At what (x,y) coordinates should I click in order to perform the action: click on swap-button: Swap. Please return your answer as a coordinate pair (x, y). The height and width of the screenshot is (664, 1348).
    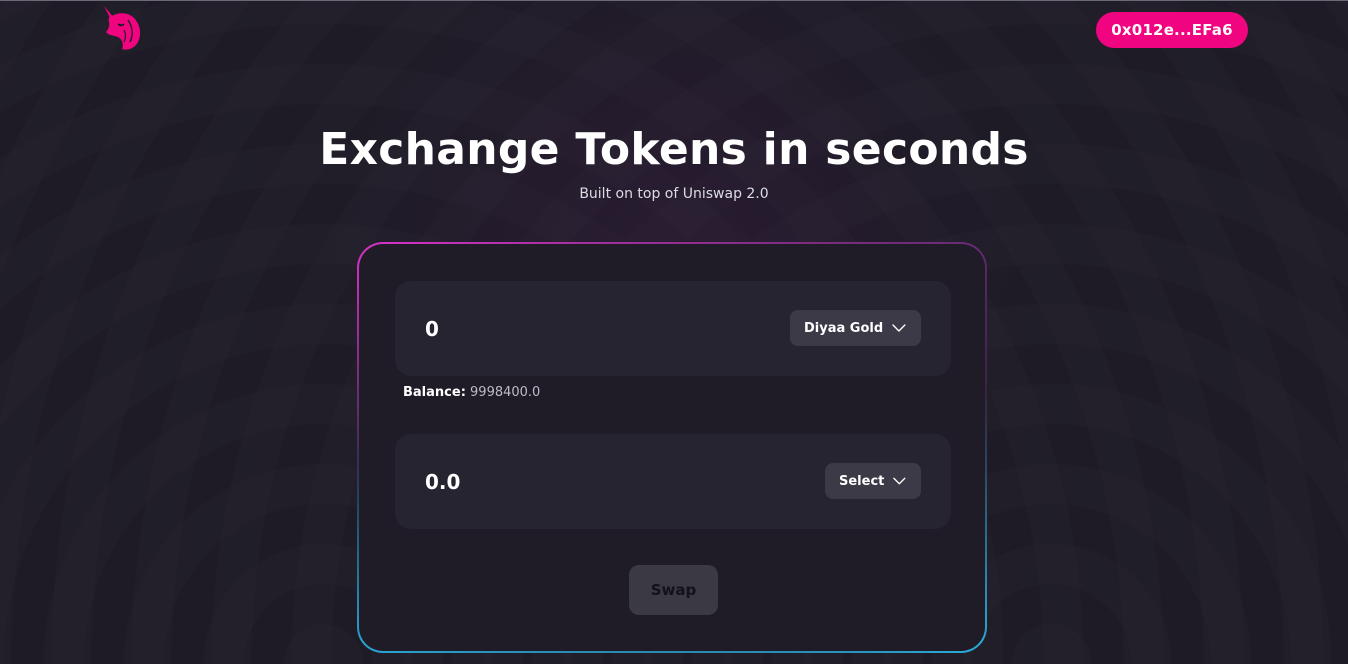
    Looking at the image, I should click on (673, 590).